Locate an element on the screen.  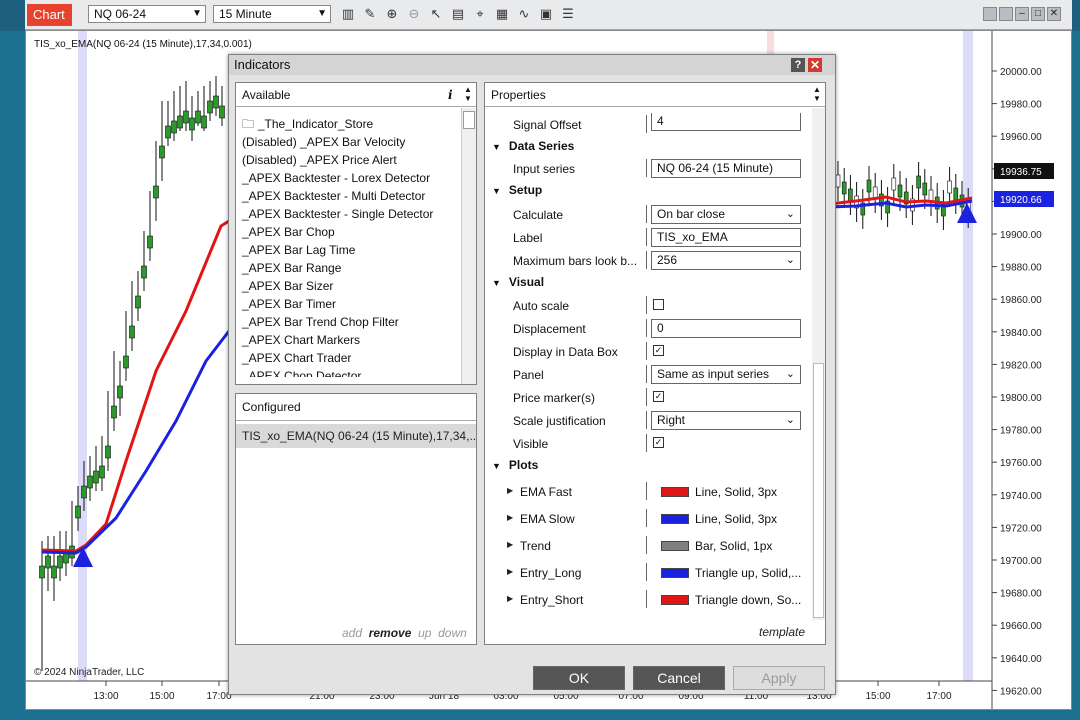
remove-link: remove is located at coordinates (390, 633).